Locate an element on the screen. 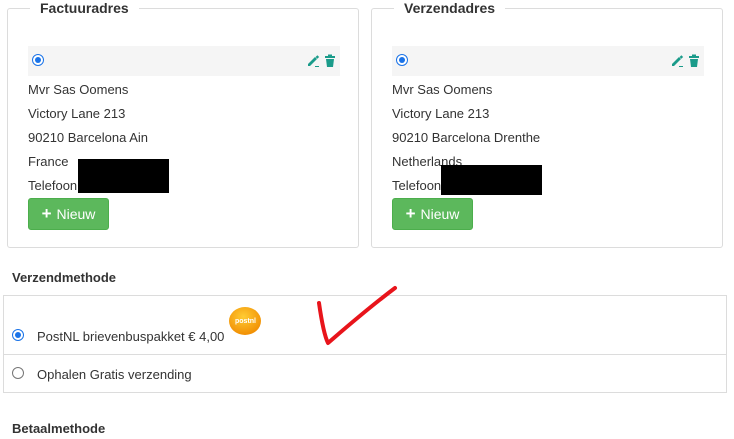 This screenshot has height=439, width=734. shipping-address-legend: Verzendadres is located at coordinates (450, 8).